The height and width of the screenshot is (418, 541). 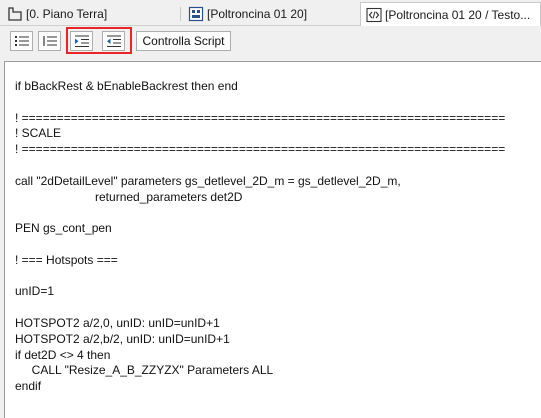 What do you see at coordinates (374, 14) in the screenshot?
I see `script-code-icon` at bounding box center [374, 14].